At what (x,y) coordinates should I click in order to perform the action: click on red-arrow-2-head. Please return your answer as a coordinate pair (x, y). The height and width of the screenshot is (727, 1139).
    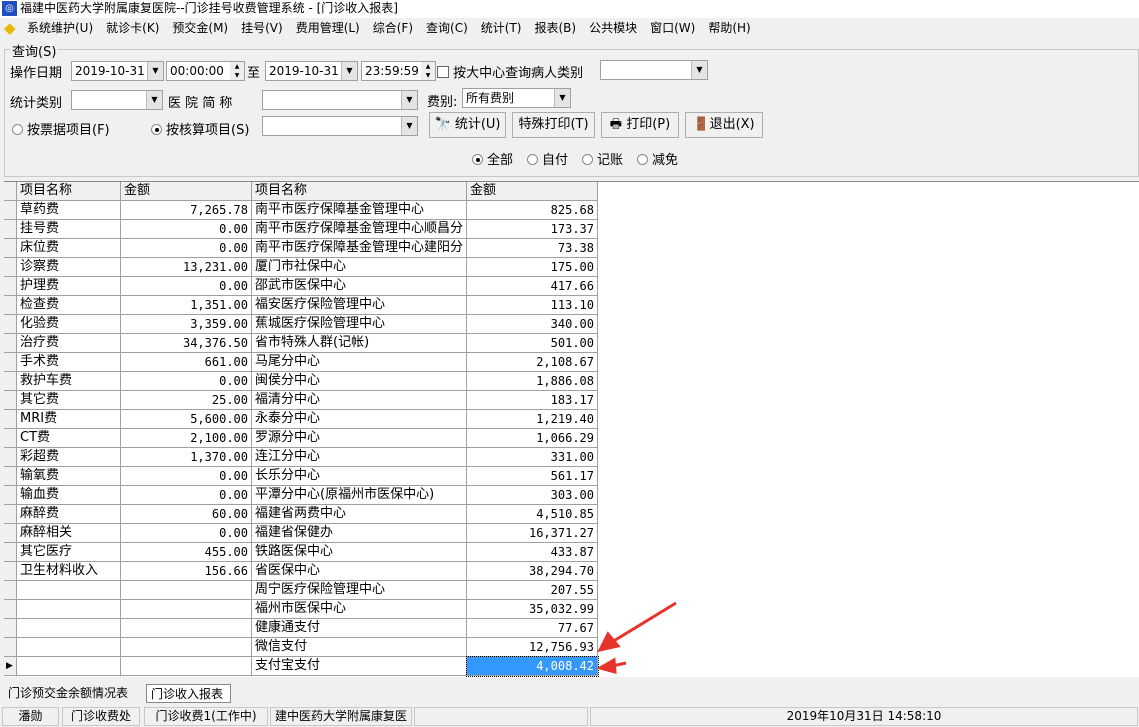
    Looking at the image, I should click on (606, 665).